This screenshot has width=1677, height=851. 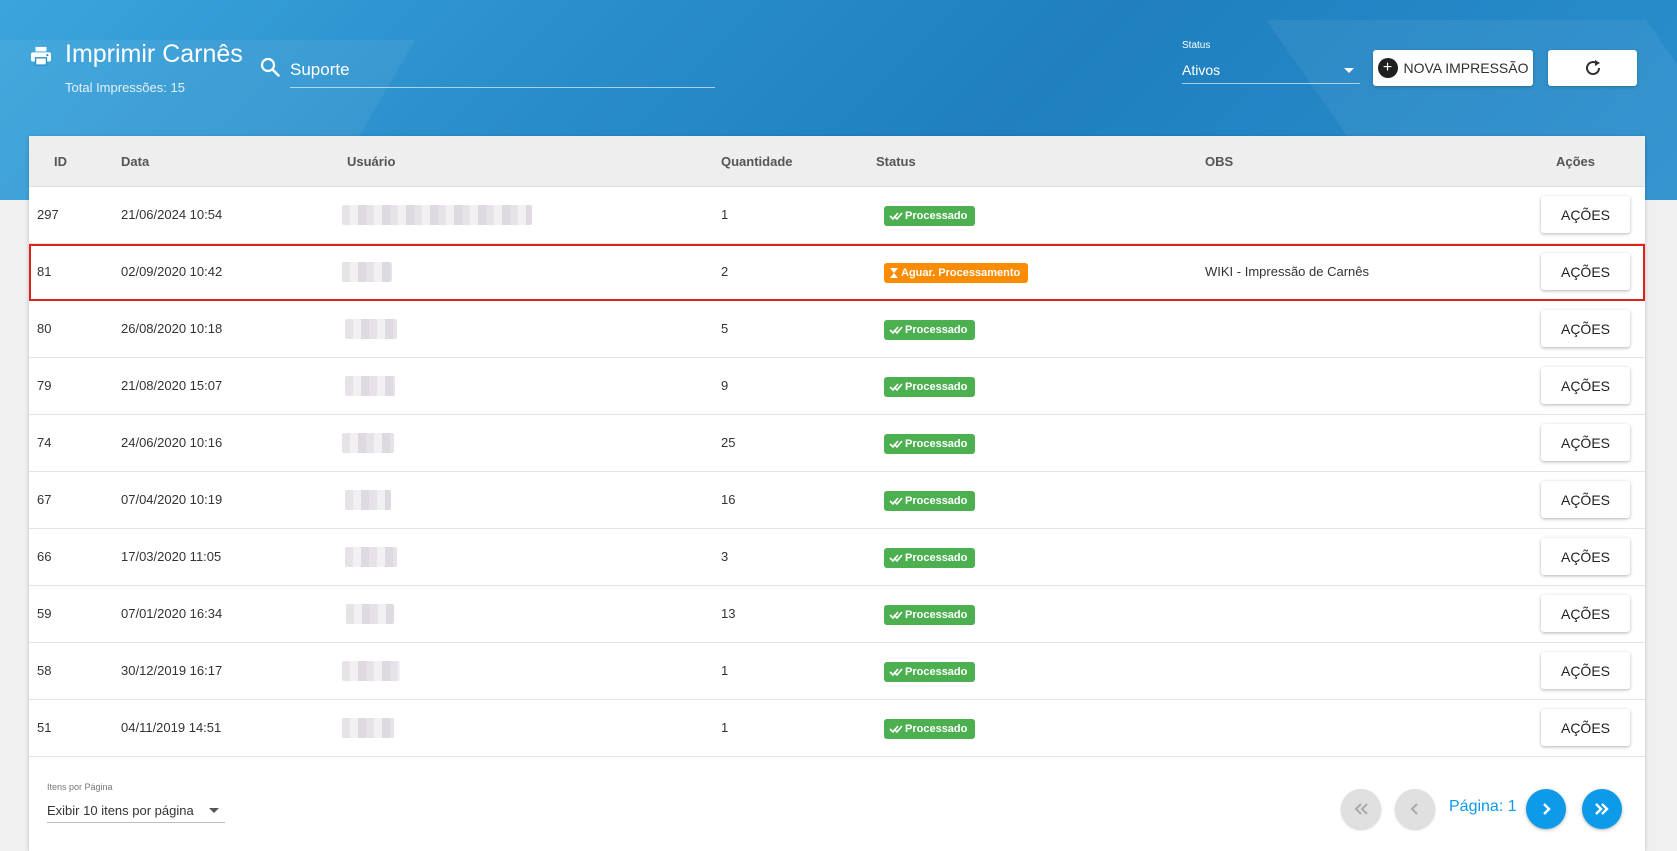 What do you see at coordinates (961, 273) in the screenshot?
I see `status-badge-label: Aguar. Processamento` at bounding box center [961, 273].